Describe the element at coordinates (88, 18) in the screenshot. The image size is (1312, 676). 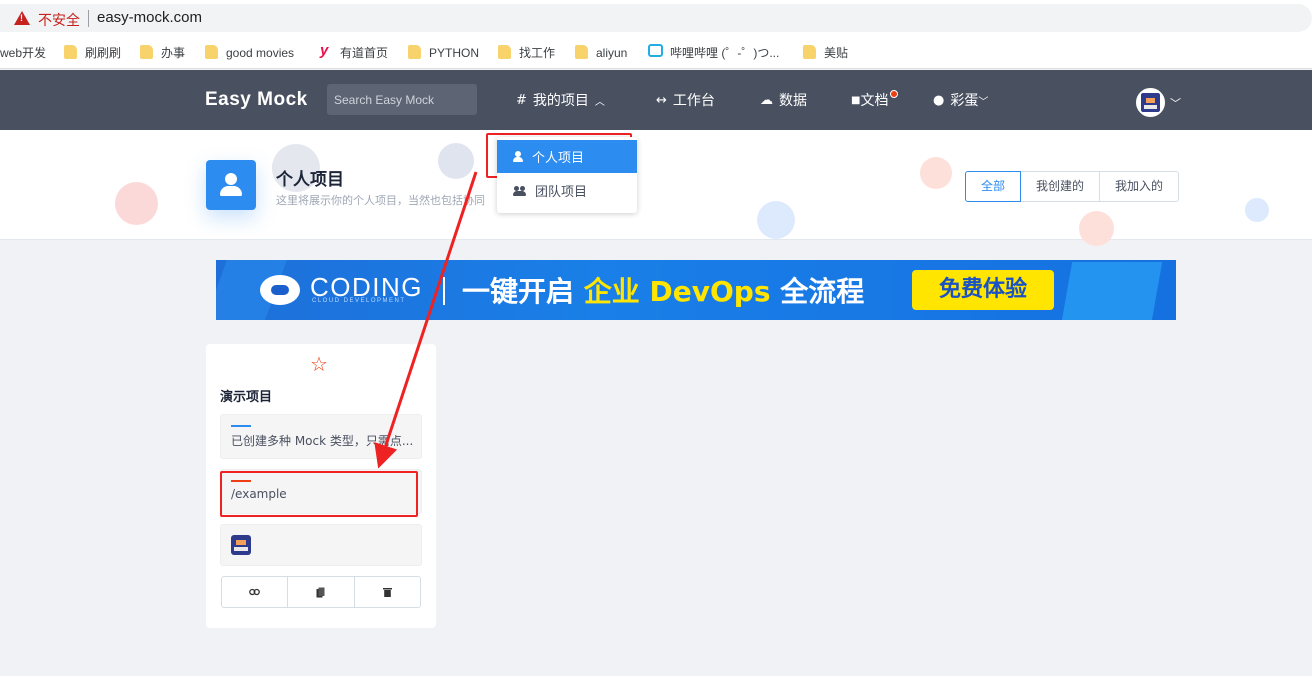
I see `address-divider` at that location.